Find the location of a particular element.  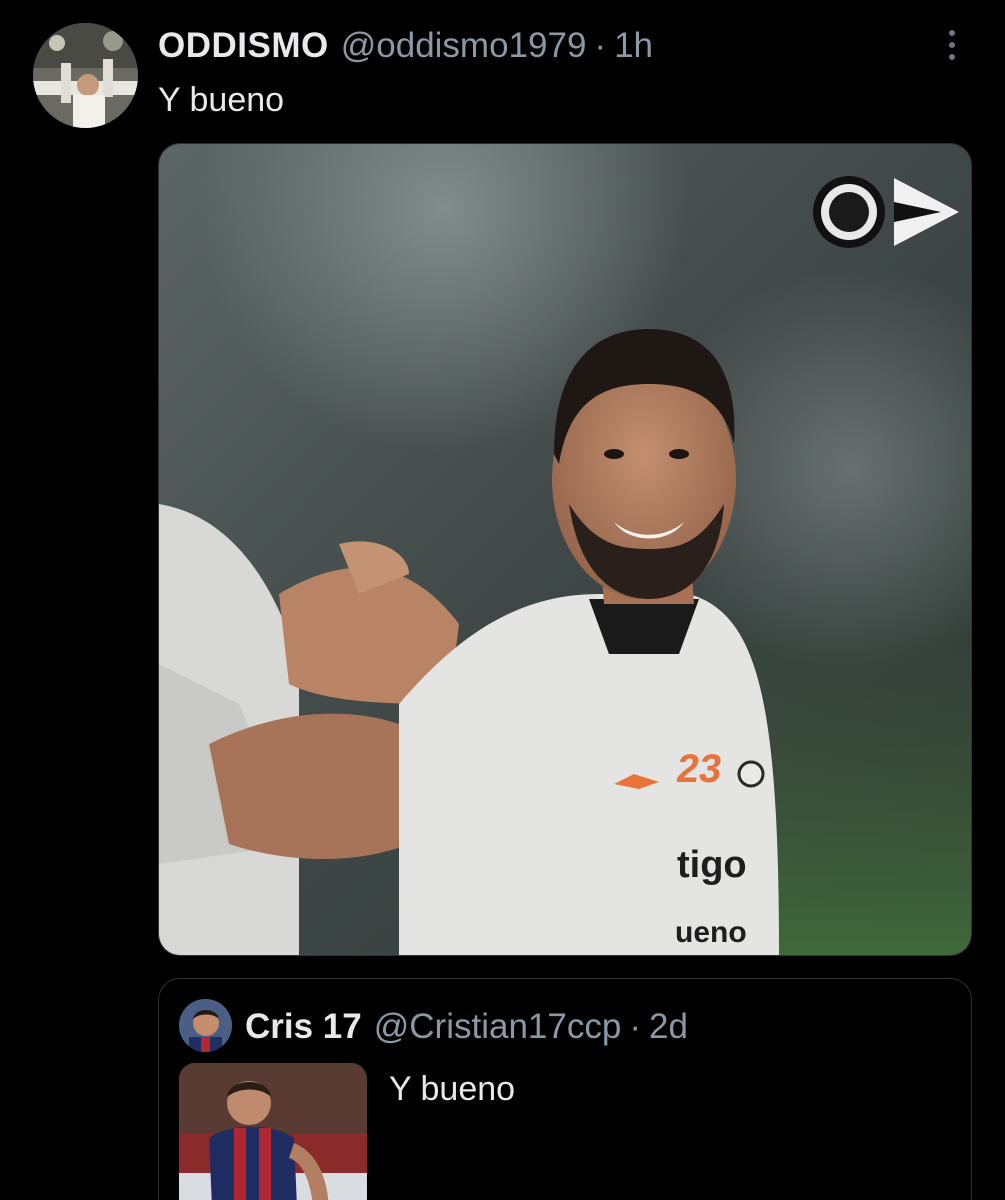

quoted-tweet: Cris 17 @Cristian17ccp · 2d Y bueno is located at coordinates (565, 1089).